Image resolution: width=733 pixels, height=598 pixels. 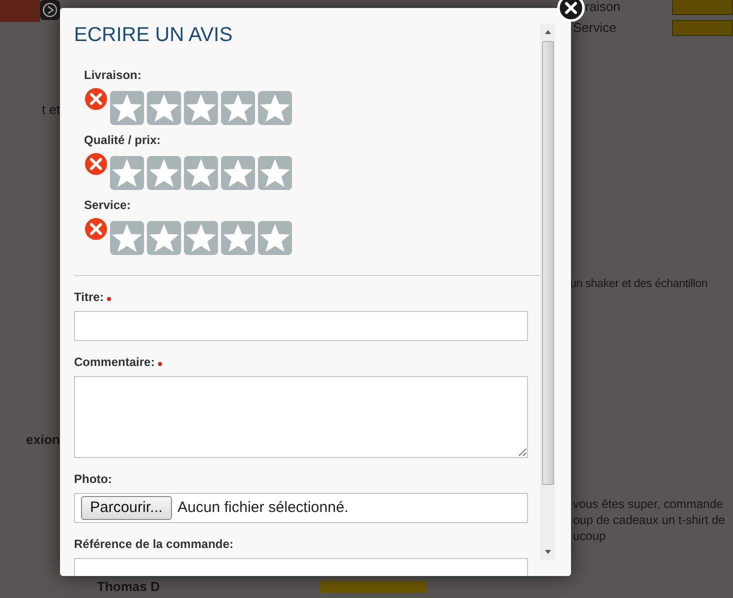 I want to click on scroll-up-icon, so click(x=547, y=32).